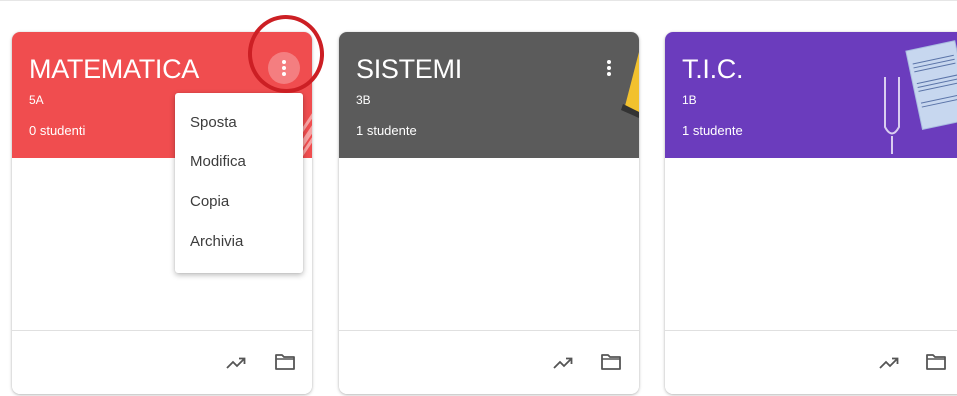  What do you see at coordinates (57, 130) in the screenshot?
I see `student-count: 0 studenti` at bounding box center [57, 130].